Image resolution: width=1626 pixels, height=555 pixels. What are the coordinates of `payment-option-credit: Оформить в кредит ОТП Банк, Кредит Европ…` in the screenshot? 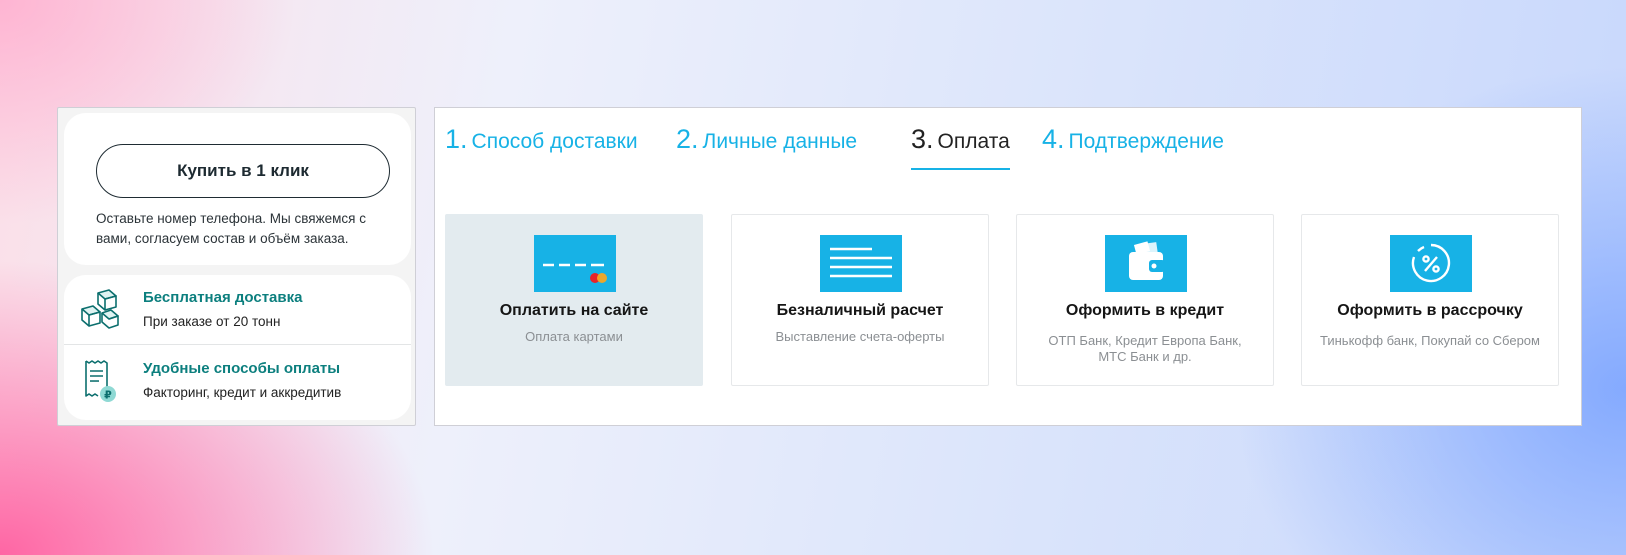 It's located at (1145, 300).